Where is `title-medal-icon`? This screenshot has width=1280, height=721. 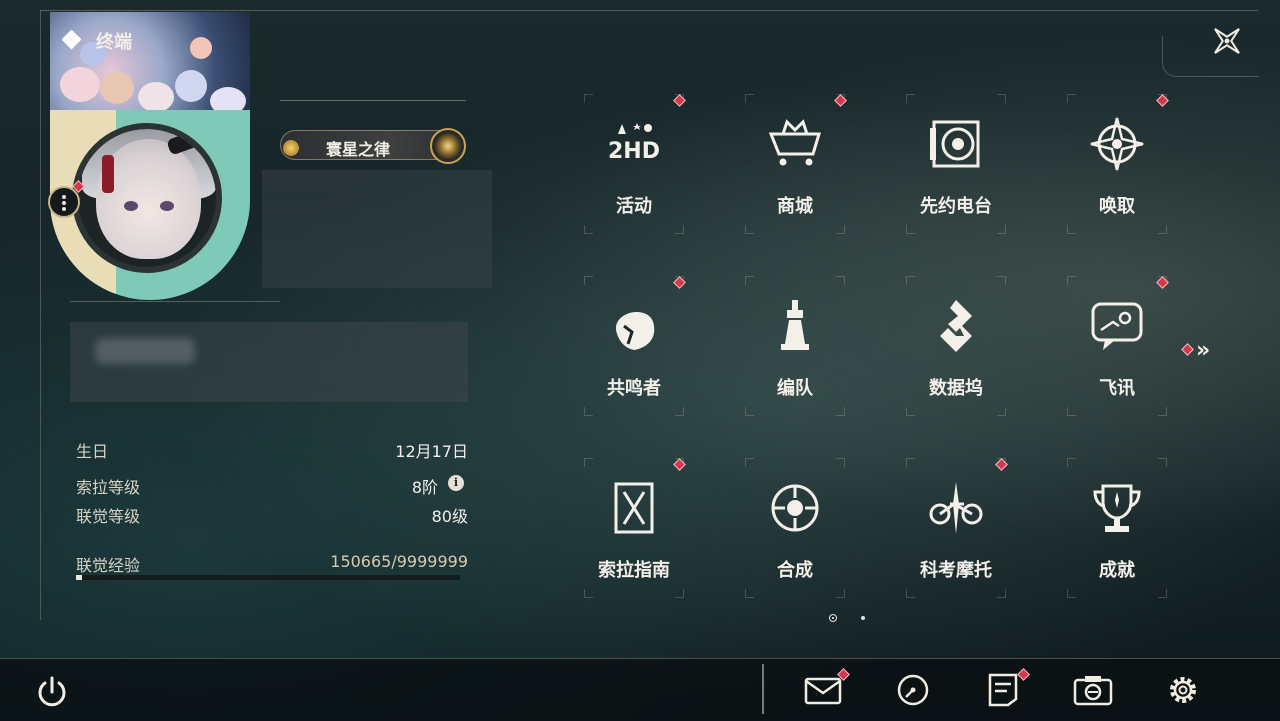
title-medal-icon is located at coordinates (448, 146).